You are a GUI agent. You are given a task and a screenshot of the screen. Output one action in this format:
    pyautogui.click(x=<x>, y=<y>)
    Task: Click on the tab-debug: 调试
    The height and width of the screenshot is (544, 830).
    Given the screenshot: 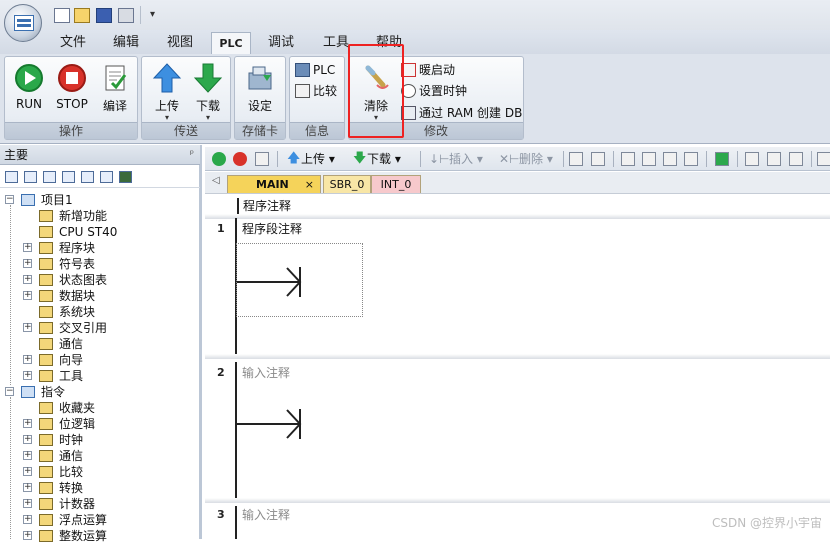 What is the action you would take?
    pyautogui.click(x=281, y=43)
    